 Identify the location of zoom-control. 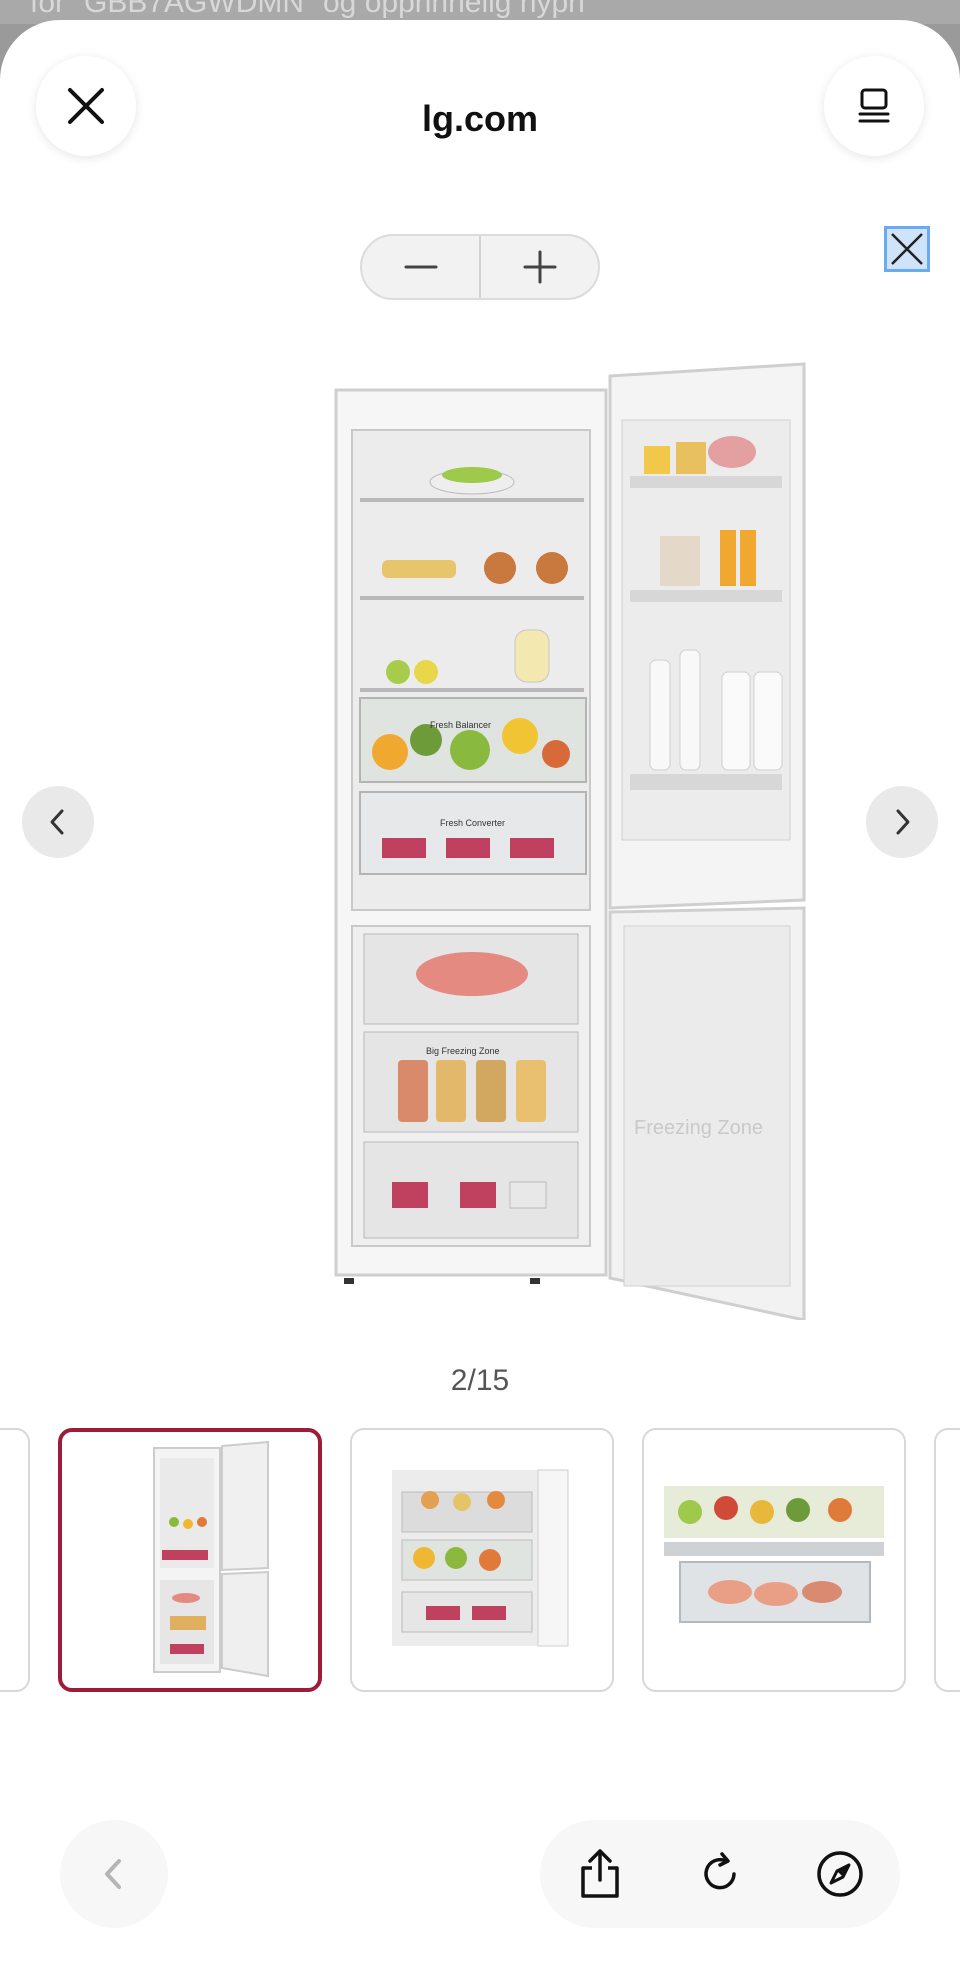
(480, 267).